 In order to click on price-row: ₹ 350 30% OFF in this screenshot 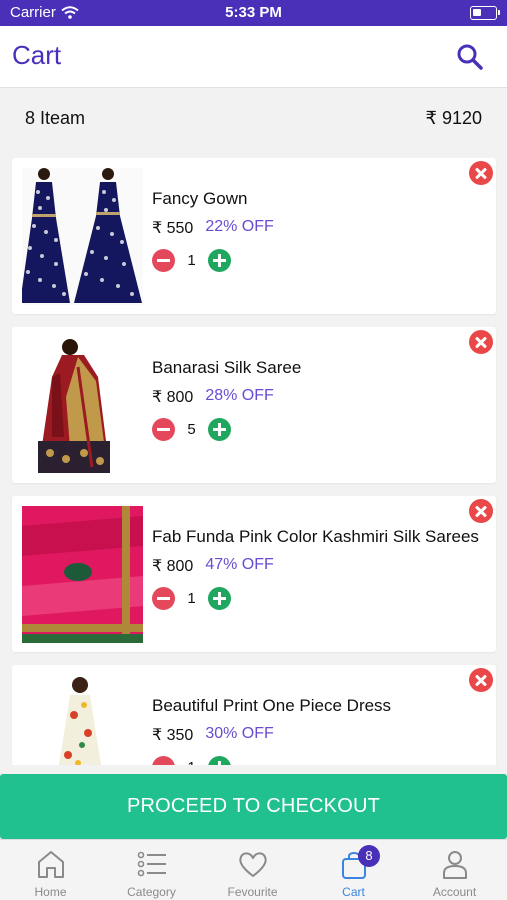, I will do `click(213, 735)`.